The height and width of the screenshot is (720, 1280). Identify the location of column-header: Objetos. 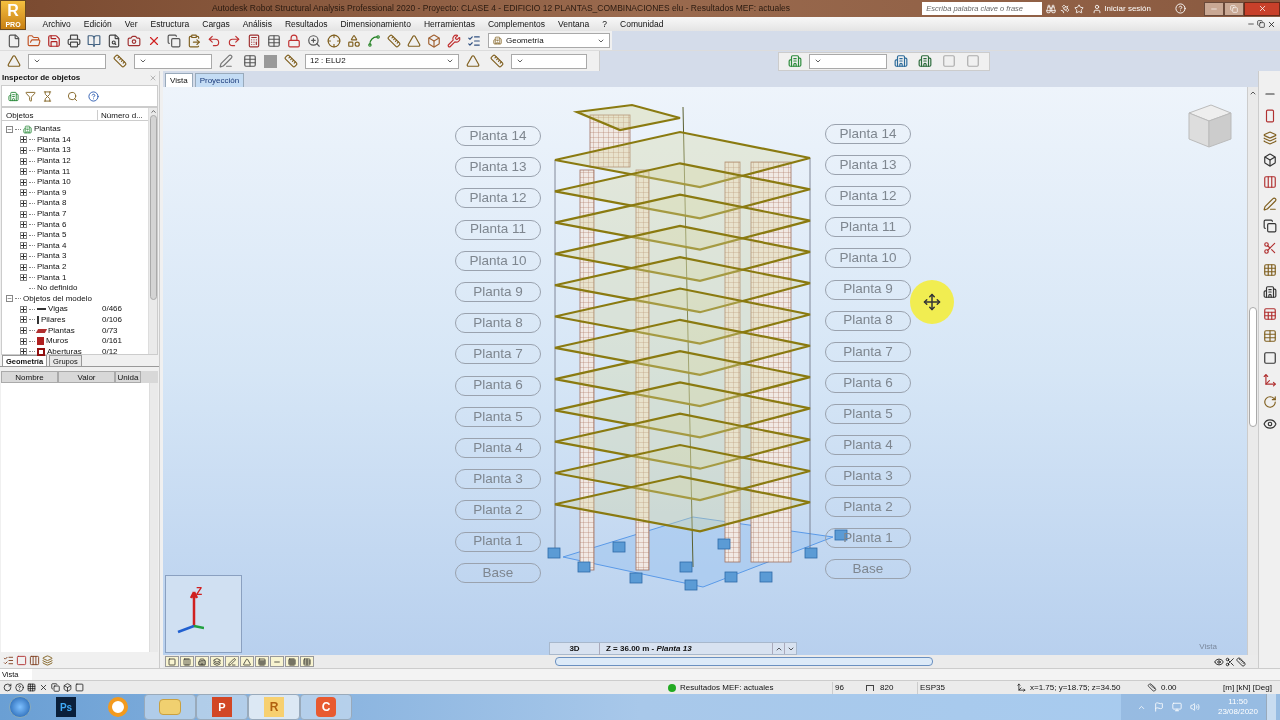
(50, 115).